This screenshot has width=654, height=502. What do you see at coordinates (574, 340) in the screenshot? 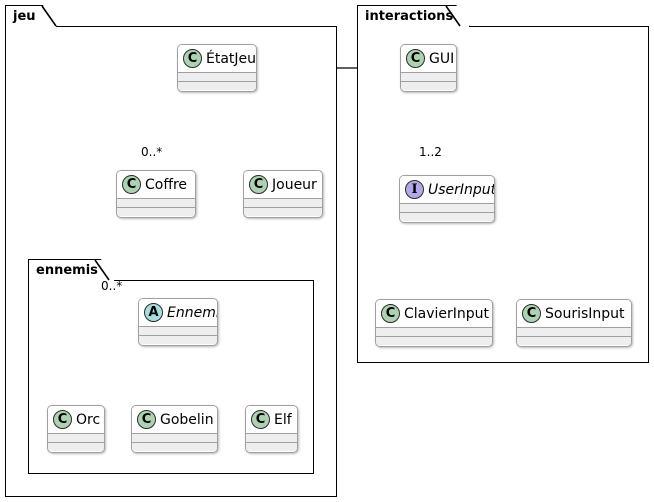
I see `class-sourisinput-methods` at bounding box center [574, 340].